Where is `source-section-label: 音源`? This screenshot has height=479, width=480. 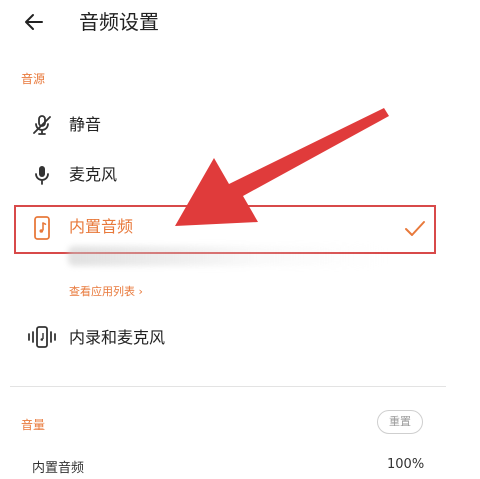
source-section-label: 音源 is located at coordinates (33, 79).